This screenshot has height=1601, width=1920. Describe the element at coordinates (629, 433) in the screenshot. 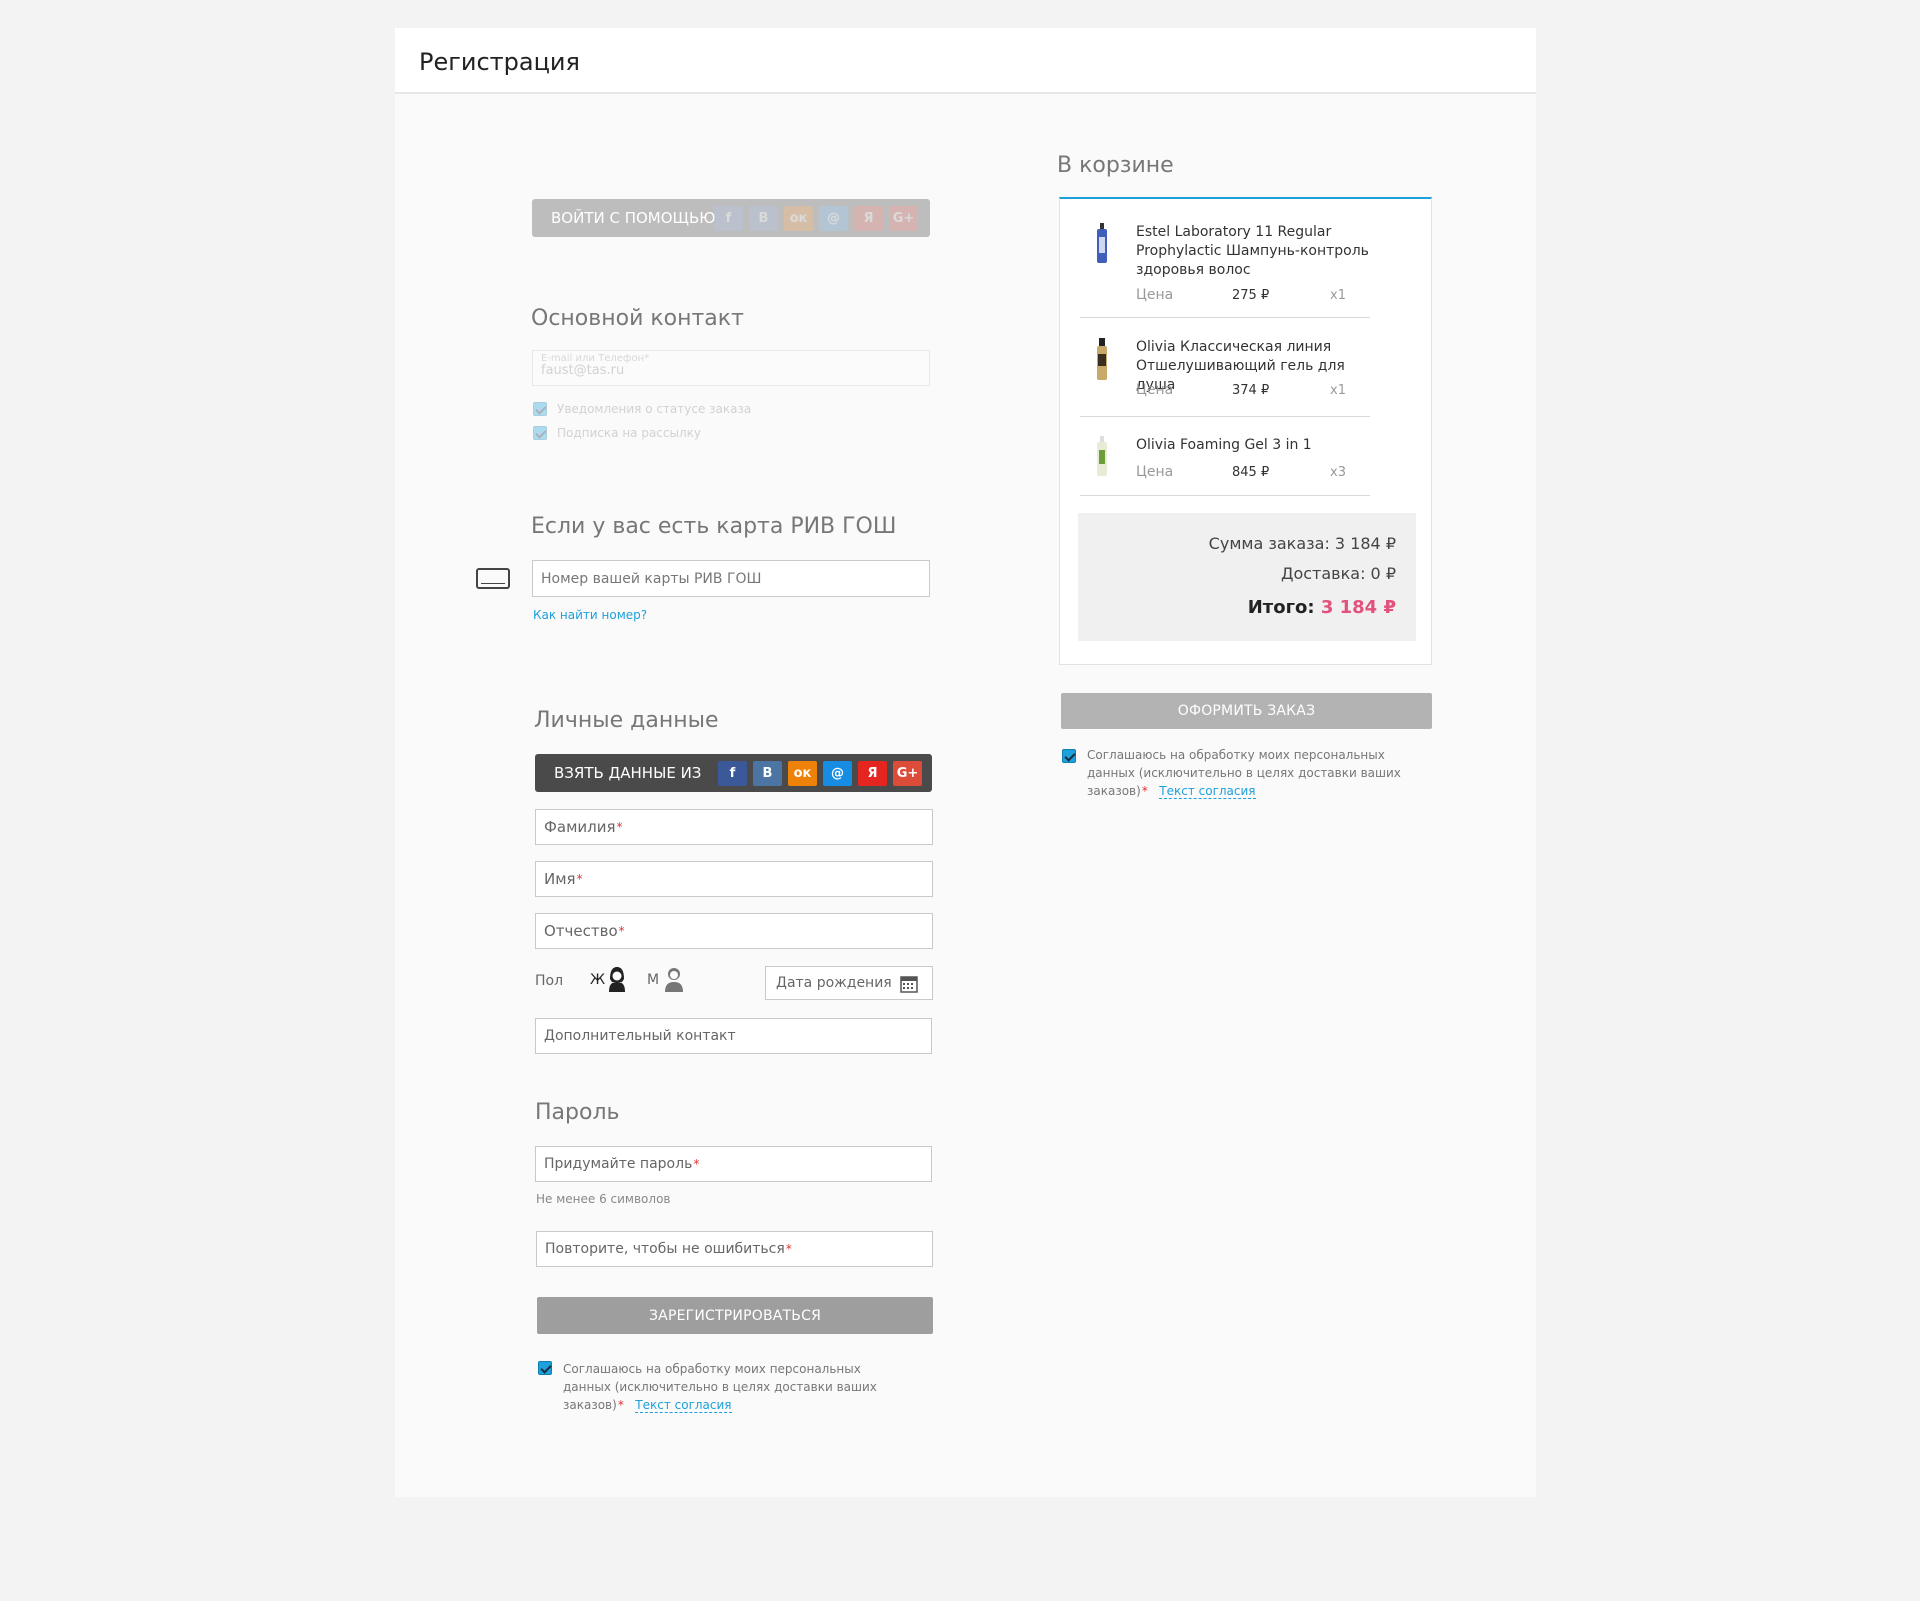

I see `subscribe-label: Подписка на рассылку` at that location.